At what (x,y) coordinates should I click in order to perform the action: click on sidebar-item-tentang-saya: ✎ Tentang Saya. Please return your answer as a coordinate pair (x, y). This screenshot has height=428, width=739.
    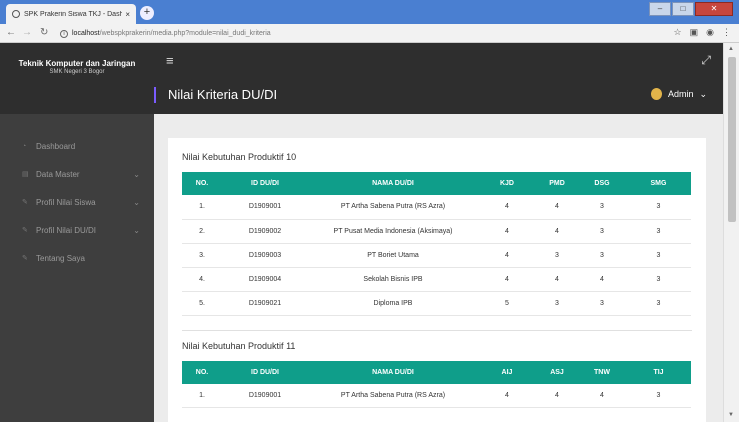
    Looking at the image, I should click on (77, 258).